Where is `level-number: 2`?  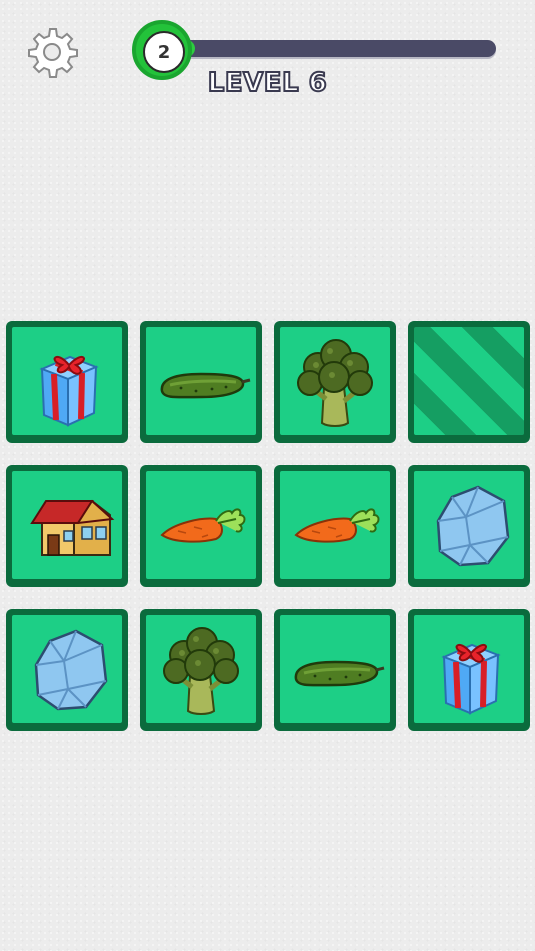 level-number: 2 is located at coordinates (164, 52).